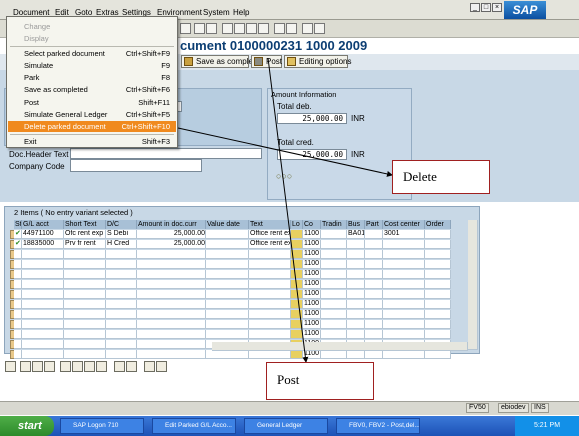  I want to click on post-arrow, so click(288, 210).